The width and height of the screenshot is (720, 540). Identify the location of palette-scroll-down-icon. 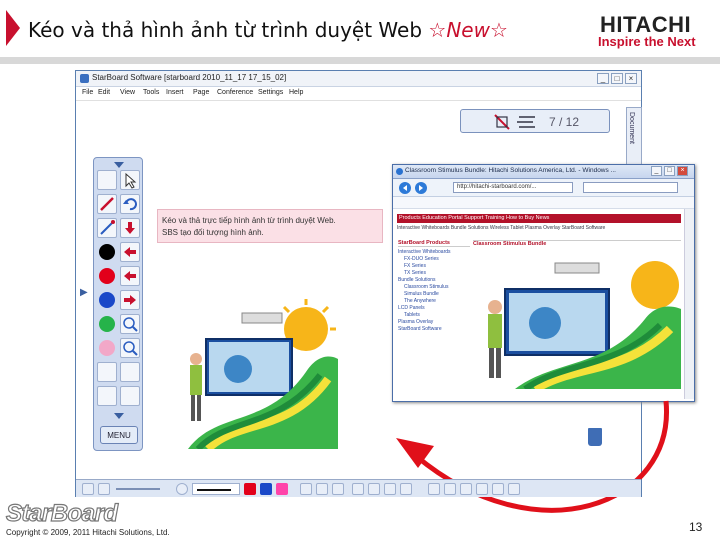
(119, 417).